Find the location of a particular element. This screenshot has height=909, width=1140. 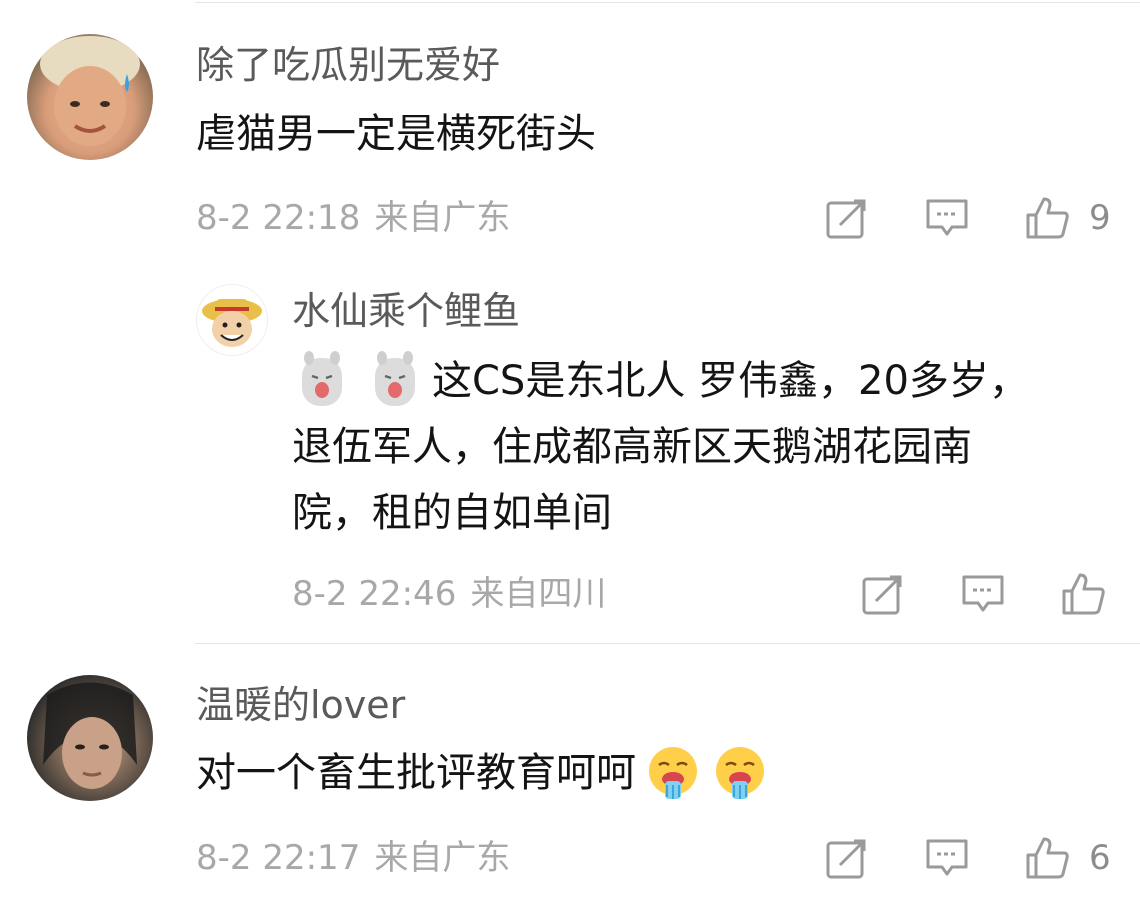

comment-location: 来自四川 is located at coordinates (538, 594).